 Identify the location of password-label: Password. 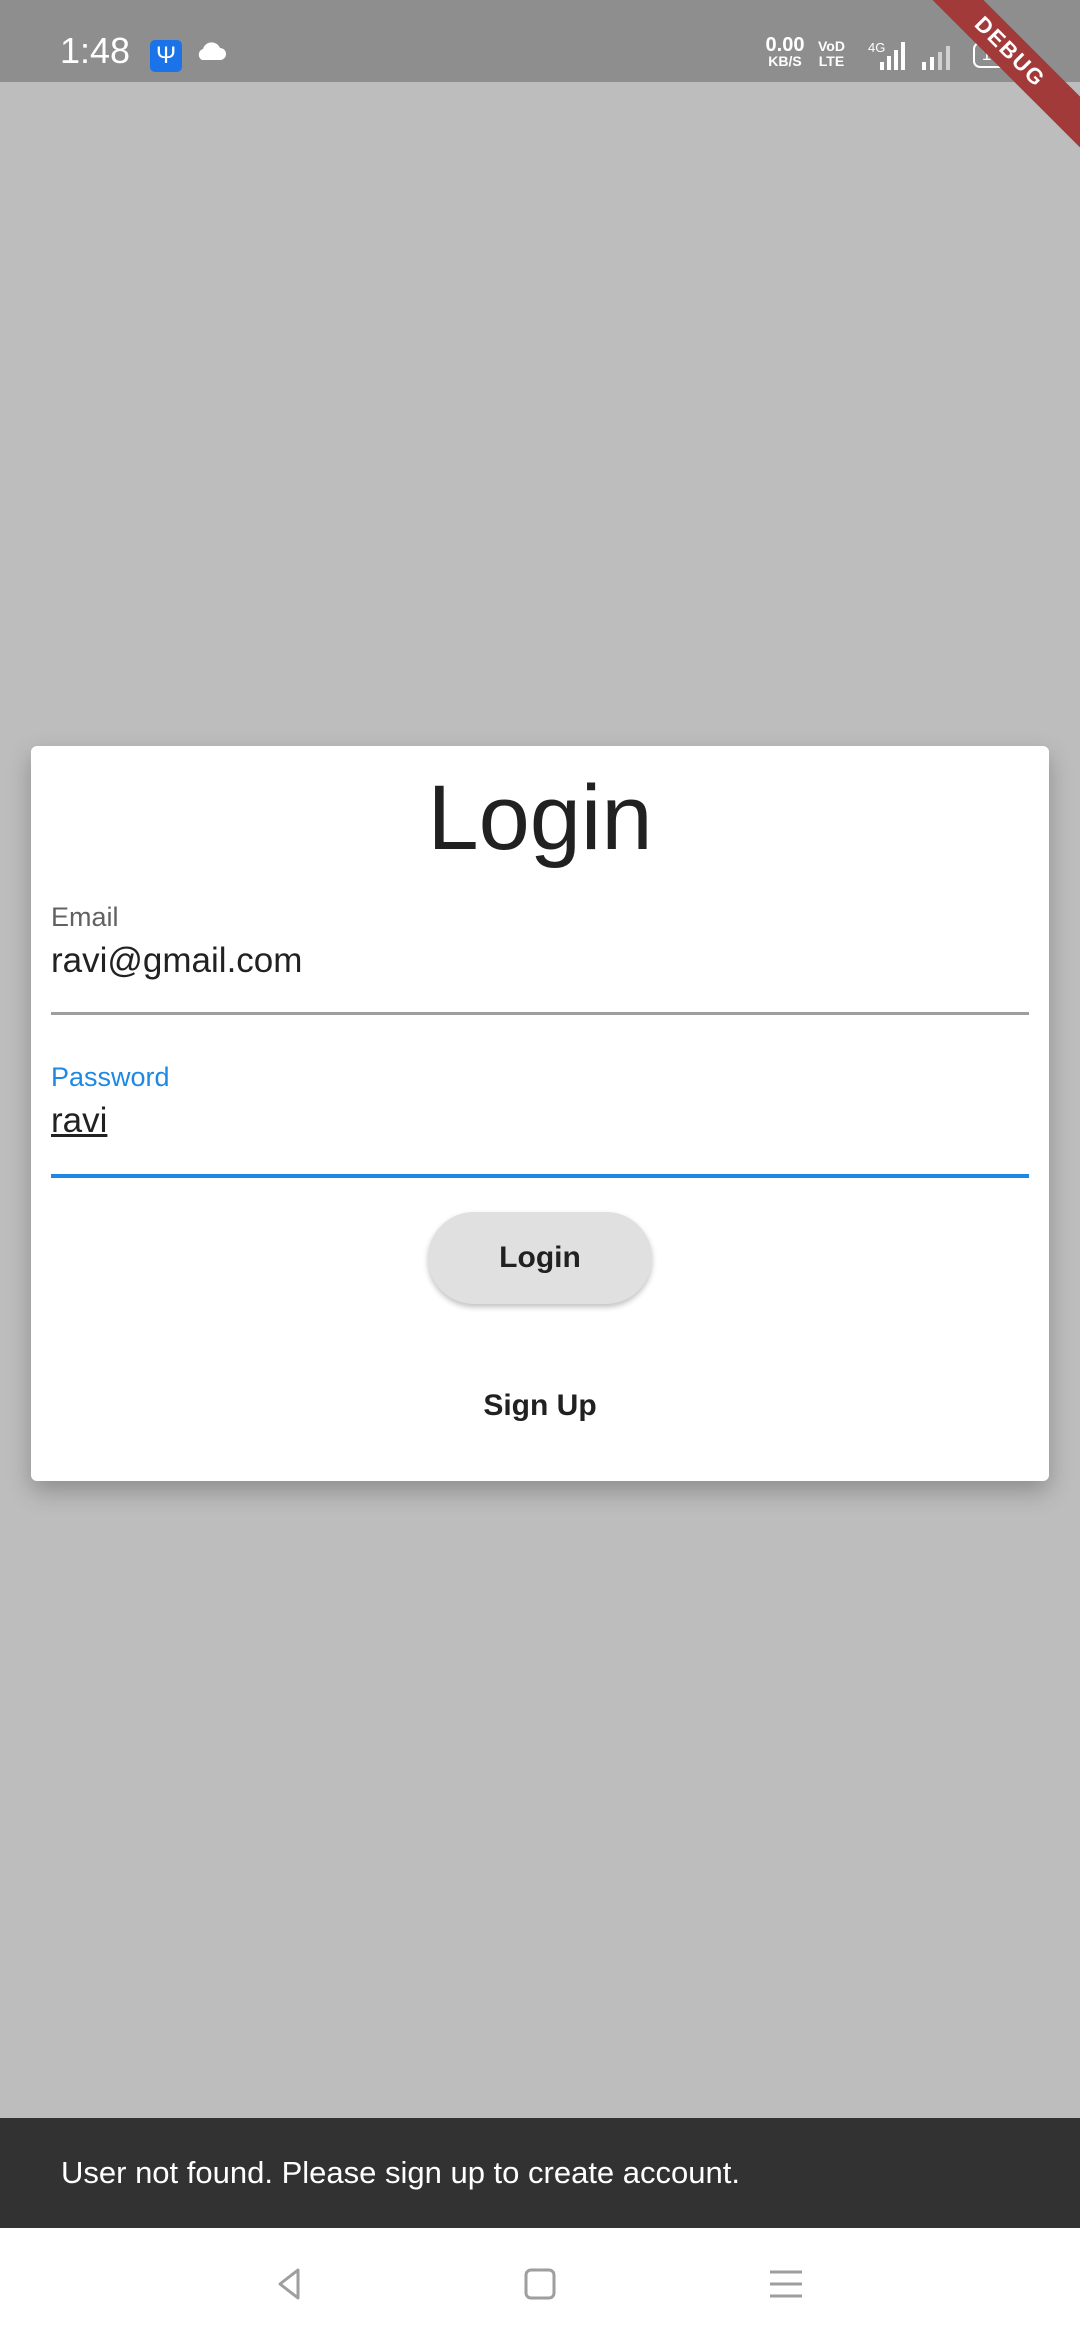
(110, 1077).